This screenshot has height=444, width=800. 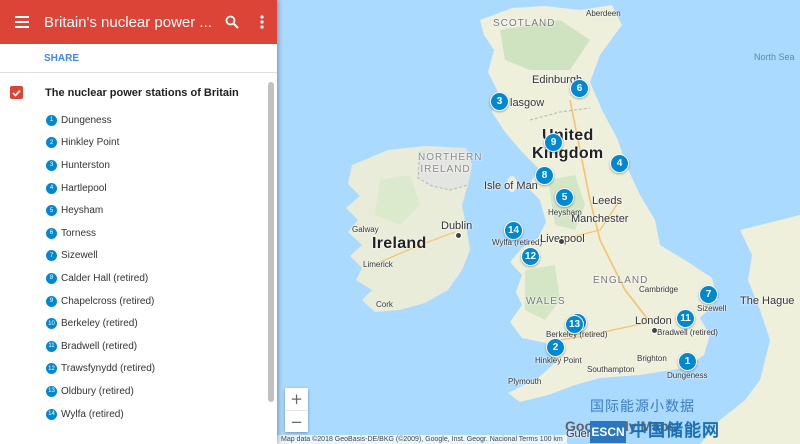 What do you see at coordinates (138, 233) in the screenshot?
I see `station-item-torness: 6 Torness` at bounding box center [138, 233].